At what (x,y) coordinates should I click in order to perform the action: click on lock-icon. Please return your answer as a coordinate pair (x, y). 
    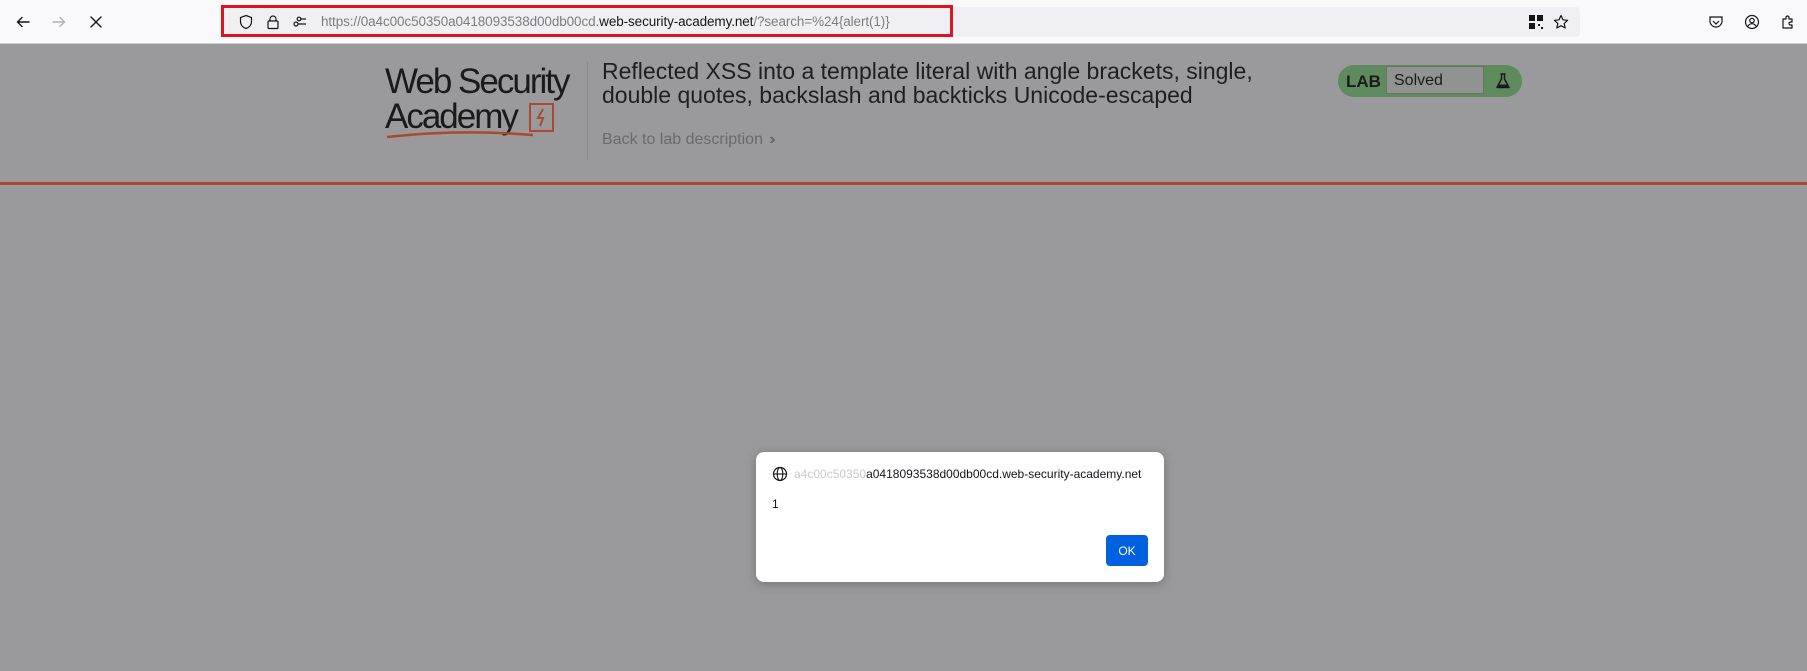
    Looking at the image, I should click on (273, 22).